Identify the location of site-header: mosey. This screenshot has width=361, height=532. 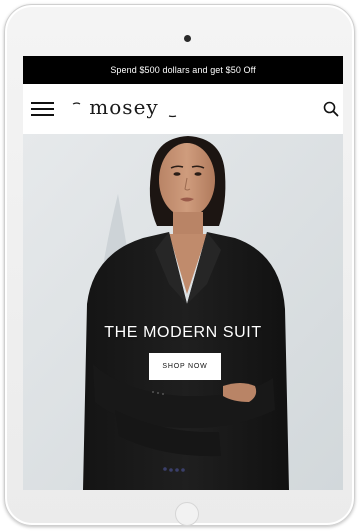
(183, 109).